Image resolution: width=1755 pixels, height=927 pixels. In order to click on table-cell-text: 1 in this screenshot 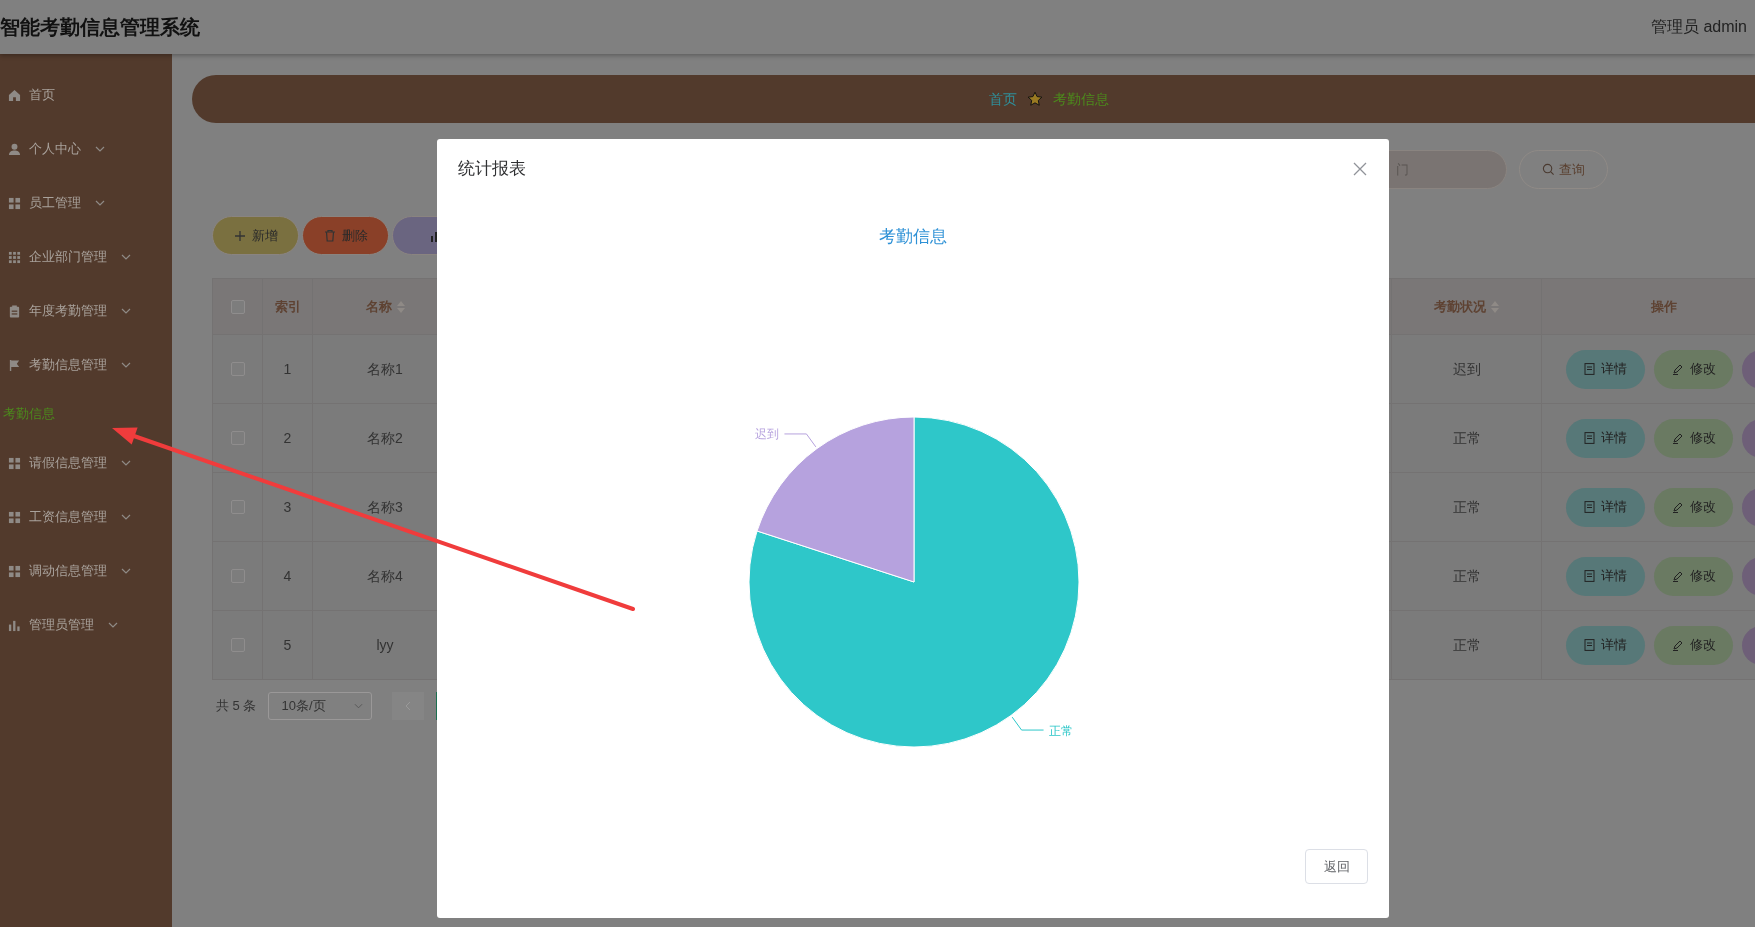, I will do `click(287, 369)`.